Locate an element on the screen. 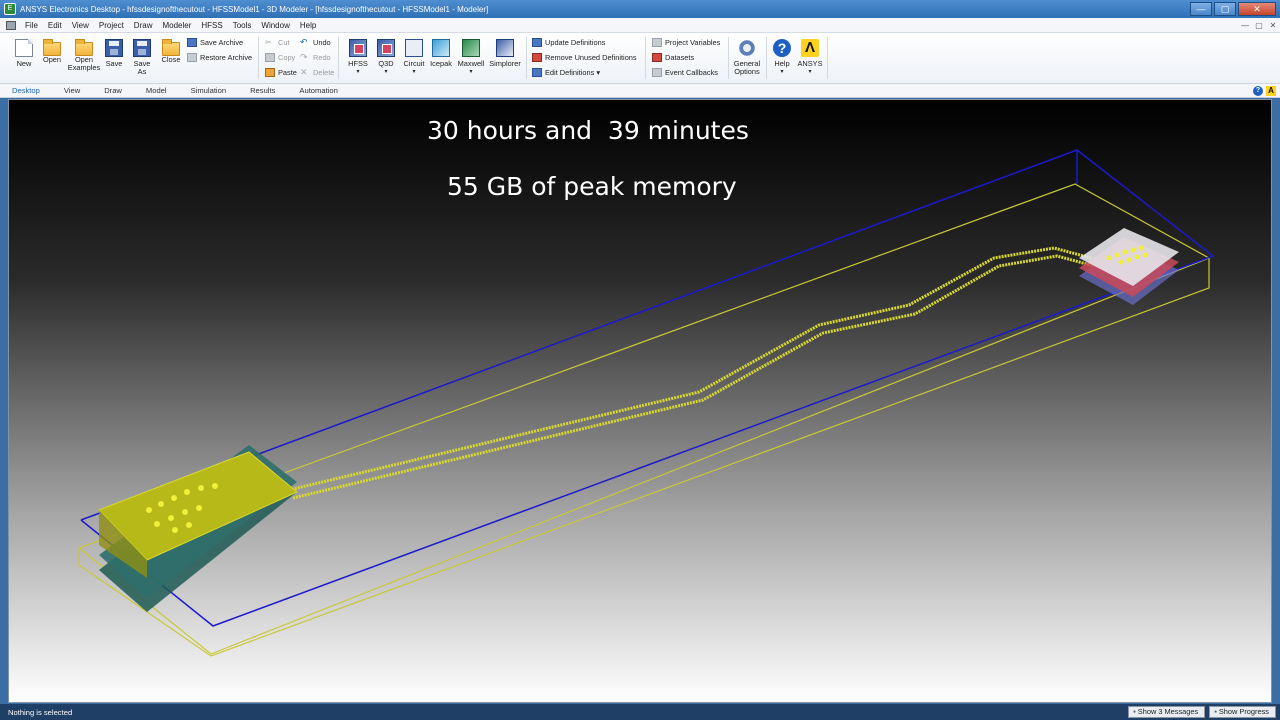 The width and height of the screenshot is (1280, 720). datasets-button: Datasets is located at coordinates (673, 57).